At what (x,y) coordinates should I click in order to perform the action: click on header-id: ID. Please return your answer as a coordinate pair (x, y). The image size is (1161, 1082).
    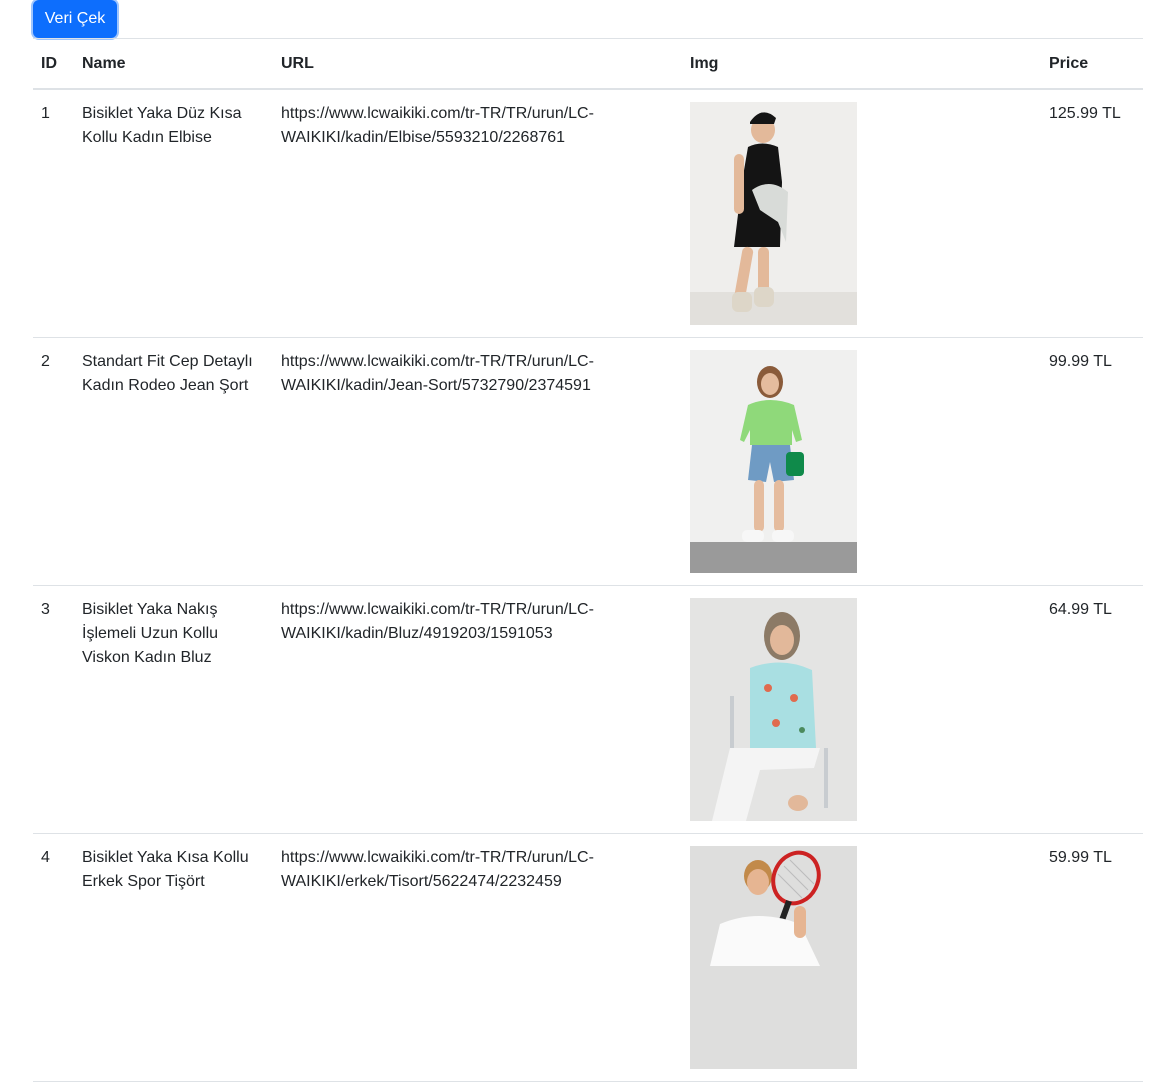
    Looking at the image, I should click on (53, 64).